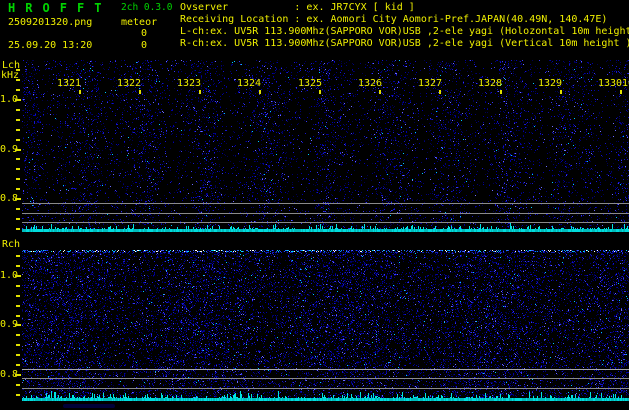 This screenshot has height=410, width=629. What do you see at coordinates (69, 83) in the screenshot?
I see `time-label: 1321` at bounding box center [69, 83].